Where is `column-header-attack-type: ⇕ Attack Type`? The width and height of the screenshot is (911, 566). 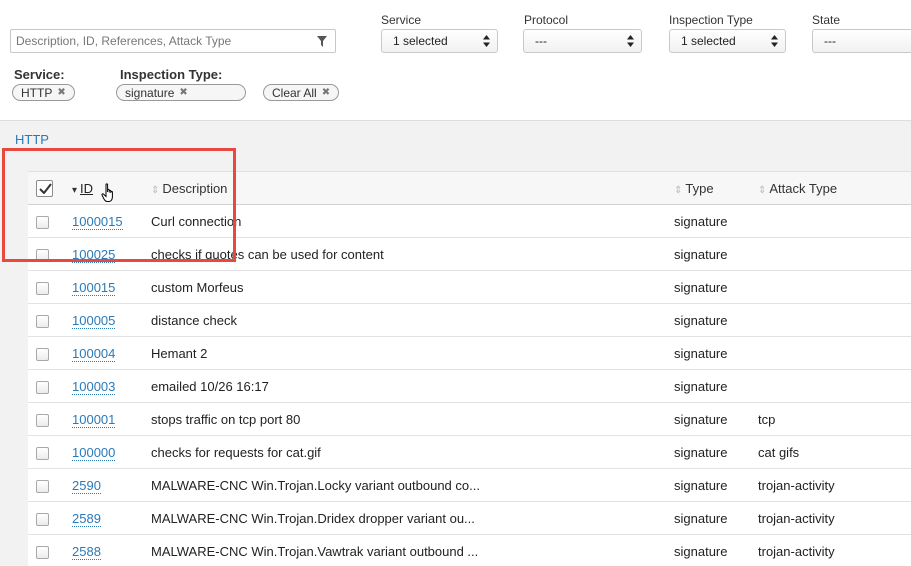 column-header-attack-type: ⇕ Attack Type is located at coordinates (831, 188).